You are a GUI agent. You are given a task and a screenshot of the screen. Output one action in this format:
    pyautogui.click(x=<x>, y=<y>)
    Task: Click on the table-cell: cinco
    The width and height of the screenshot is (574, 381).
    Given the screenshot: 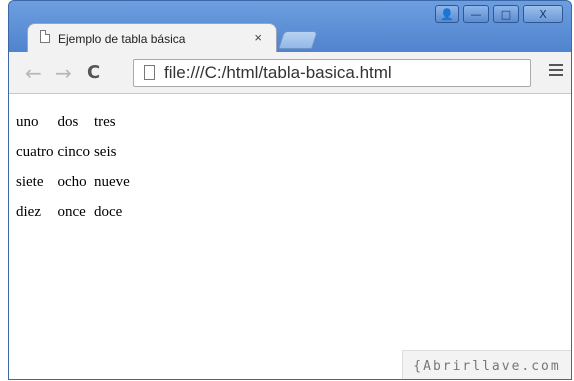 What is the action you would take?
    pyautogui.click(x=73, y=151)
    